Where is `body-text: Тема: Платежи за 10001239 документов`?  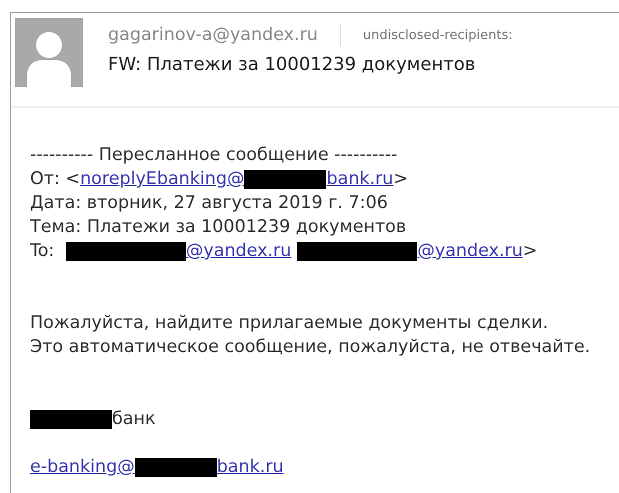
body-text: Тема: Платежи за 10001239 документов is located at coordinates (218, 227).